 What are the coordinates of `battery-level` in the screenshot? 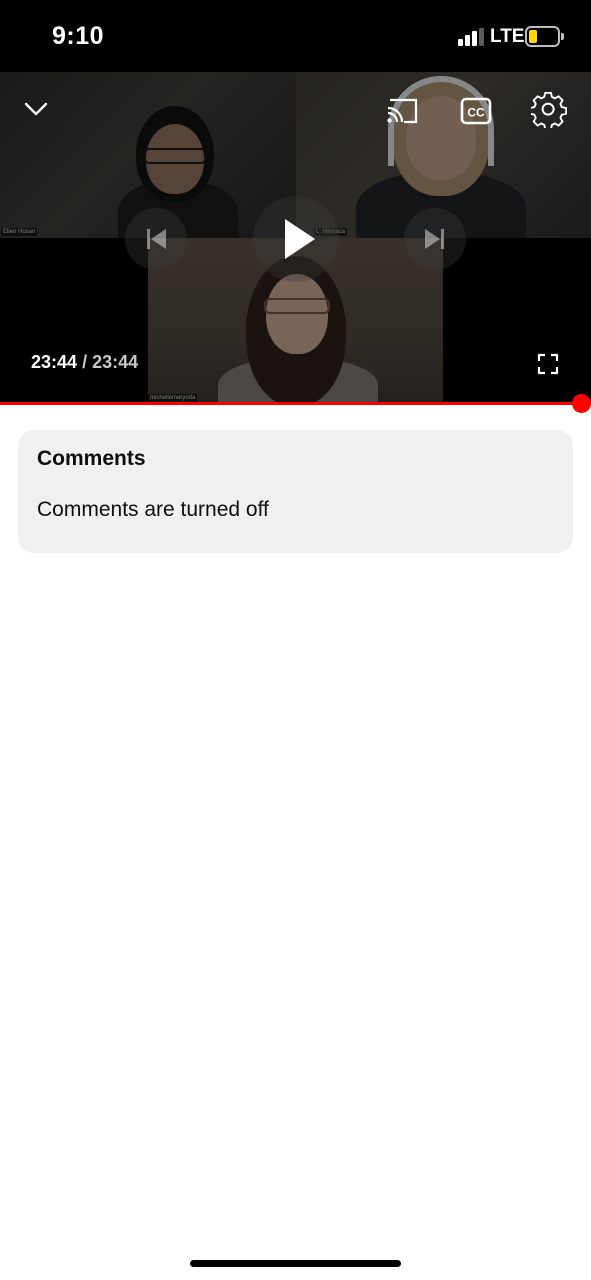 It's located at (533, 36).